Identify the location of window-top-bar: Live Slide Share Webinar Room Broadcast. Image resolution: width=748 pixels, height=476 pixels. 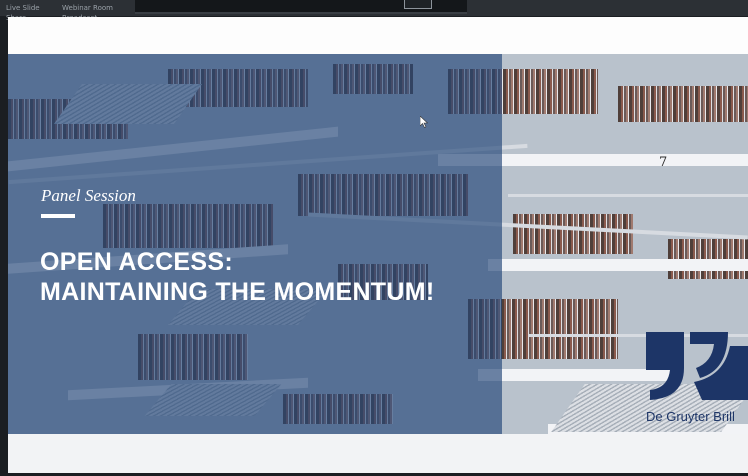
(374, 11).